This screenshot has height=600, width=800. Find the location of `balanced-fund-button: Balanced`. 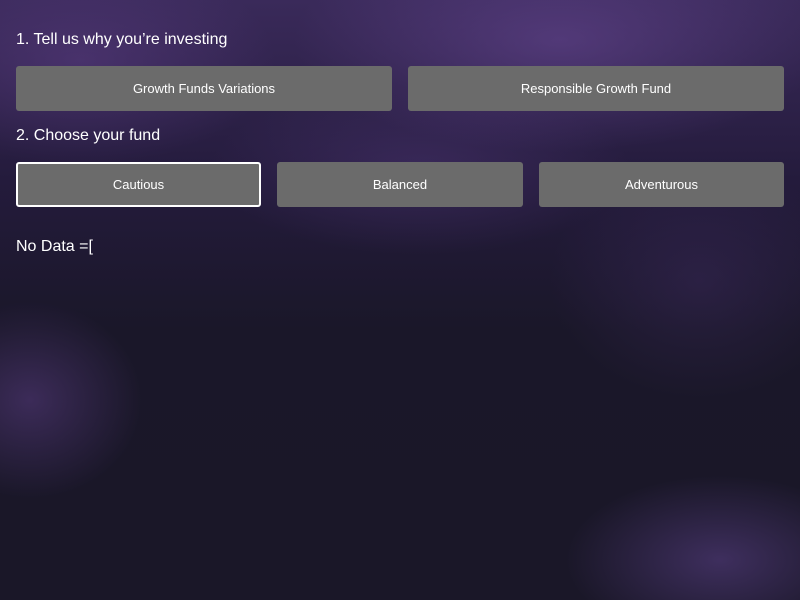

balanced-fund-button: Balanced is located at coordinates (400, 184).